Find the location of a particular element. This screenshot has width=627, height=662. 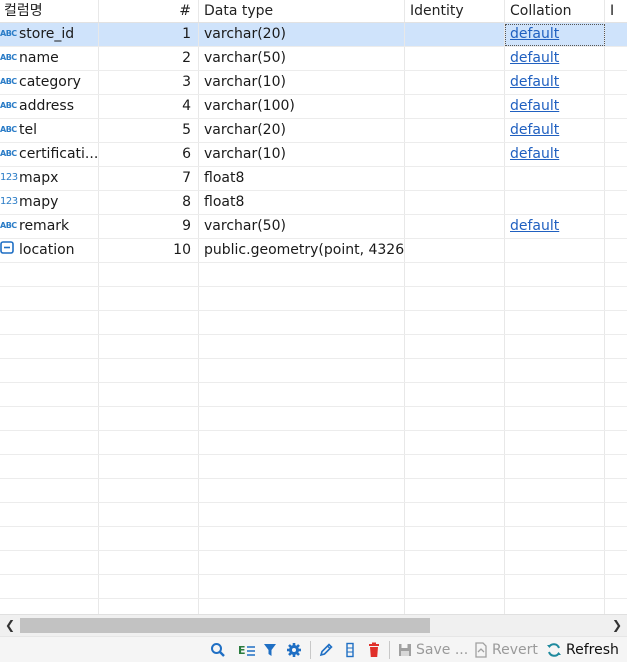

header-column-more: I is located at coordinates (616, 11).